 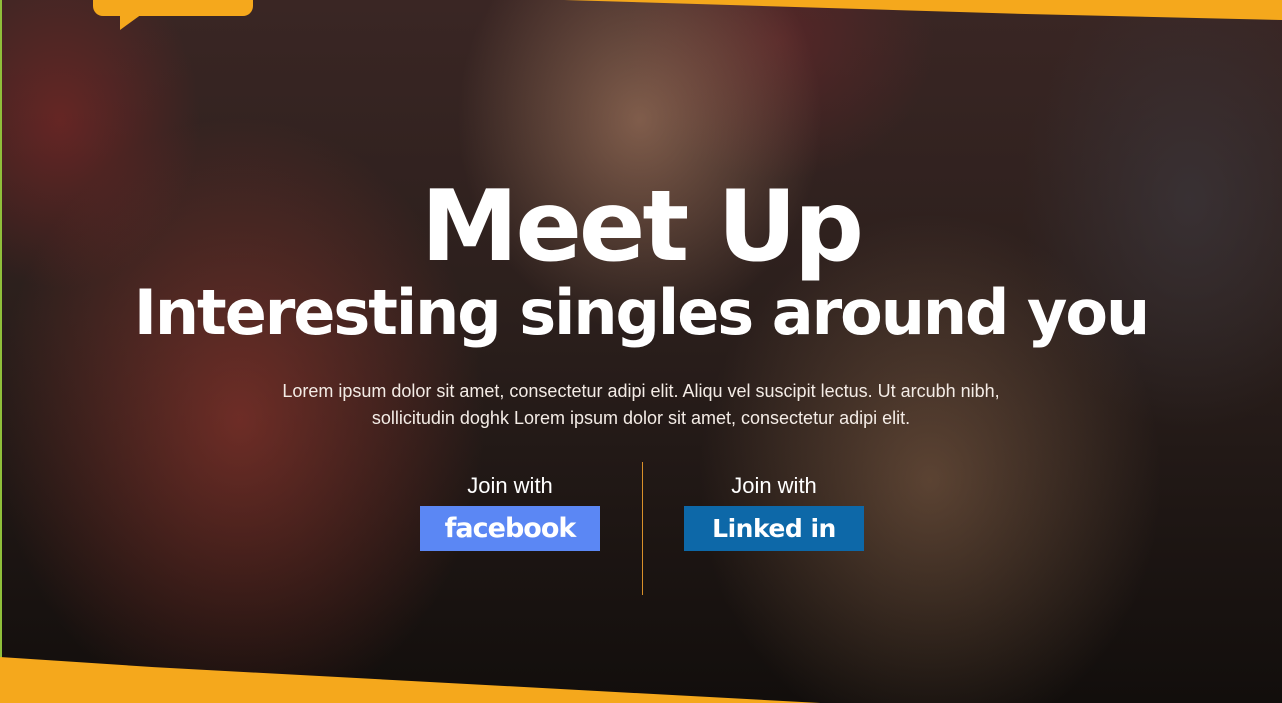 I want to click on facebook-join-button: facebook, so click(x=510, y=528).